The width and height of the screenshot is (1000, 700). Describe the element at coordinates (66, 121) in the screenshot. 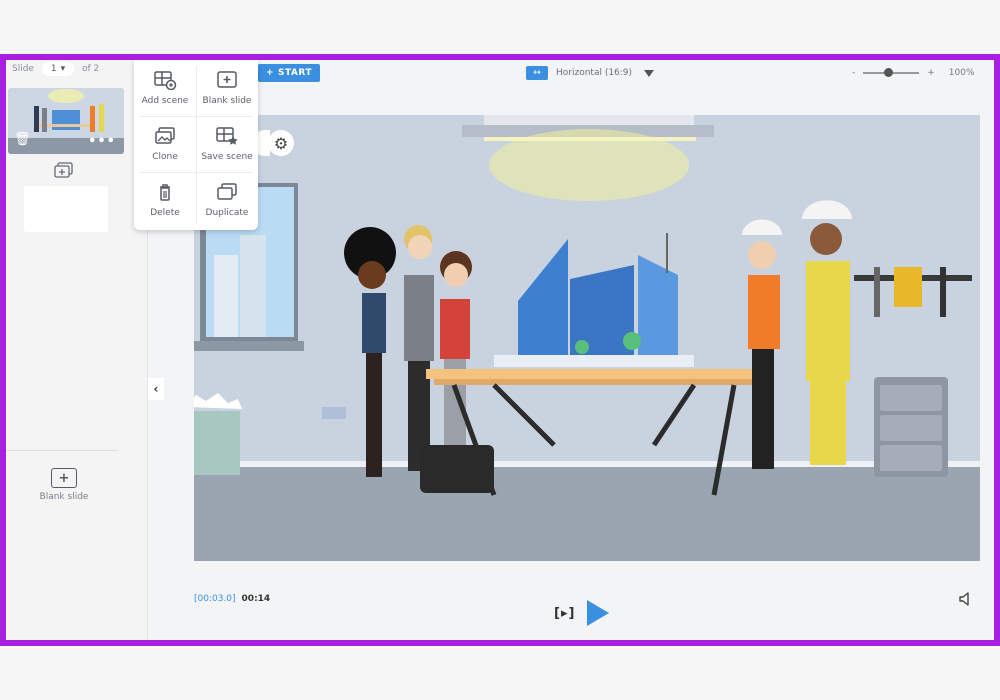

I see `slide-thumbnail: 🗑 •••` at that location.